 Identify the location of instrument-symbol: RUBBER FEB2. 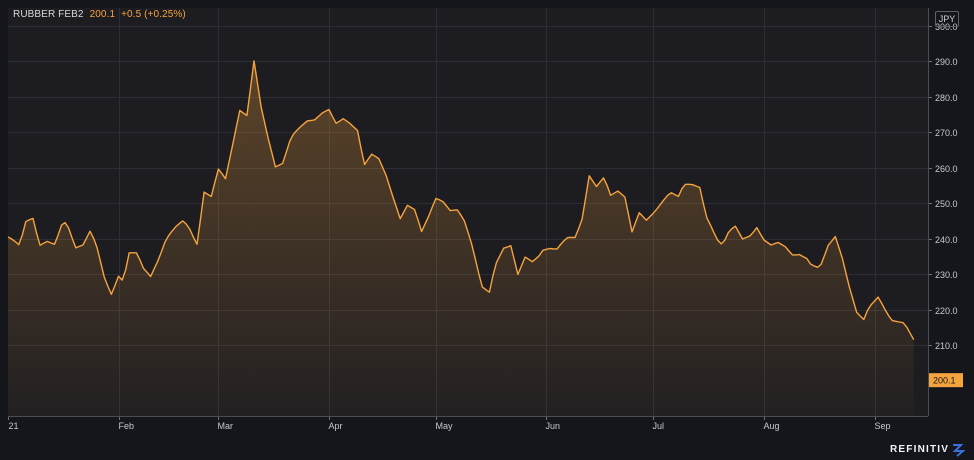
(48, 14).